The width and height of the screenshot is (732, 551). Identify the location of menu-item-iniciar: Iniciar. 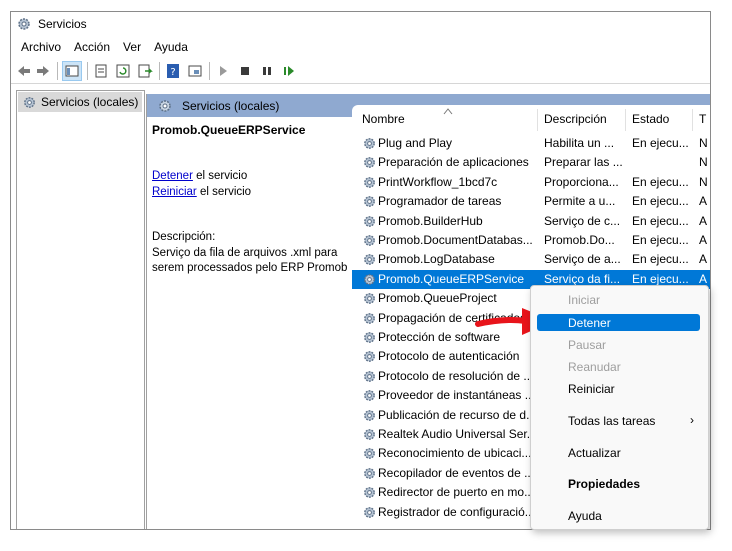
(618, 299).